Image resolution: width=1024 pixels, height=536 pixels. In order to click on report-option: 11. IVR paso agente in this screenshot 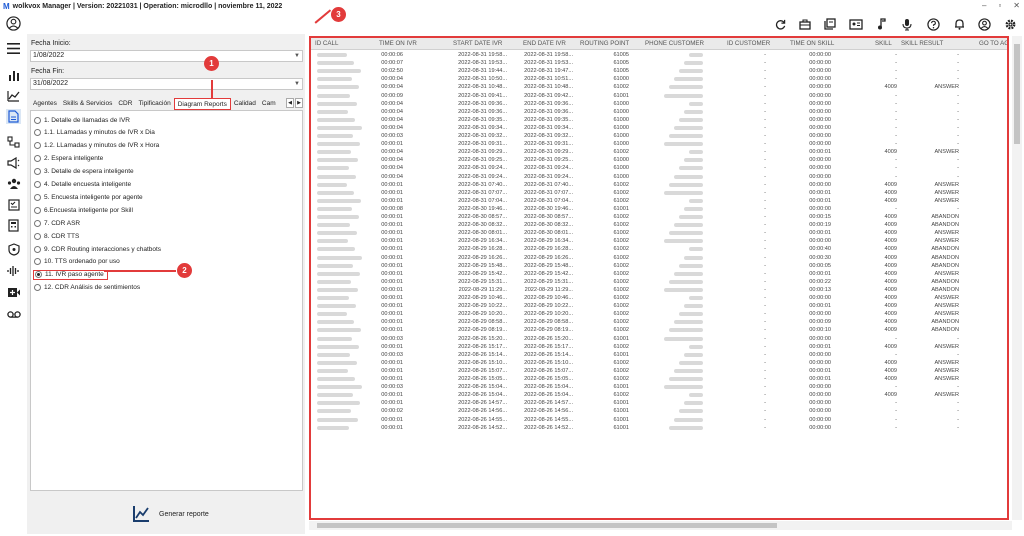, I will do `click(70, 274)`.